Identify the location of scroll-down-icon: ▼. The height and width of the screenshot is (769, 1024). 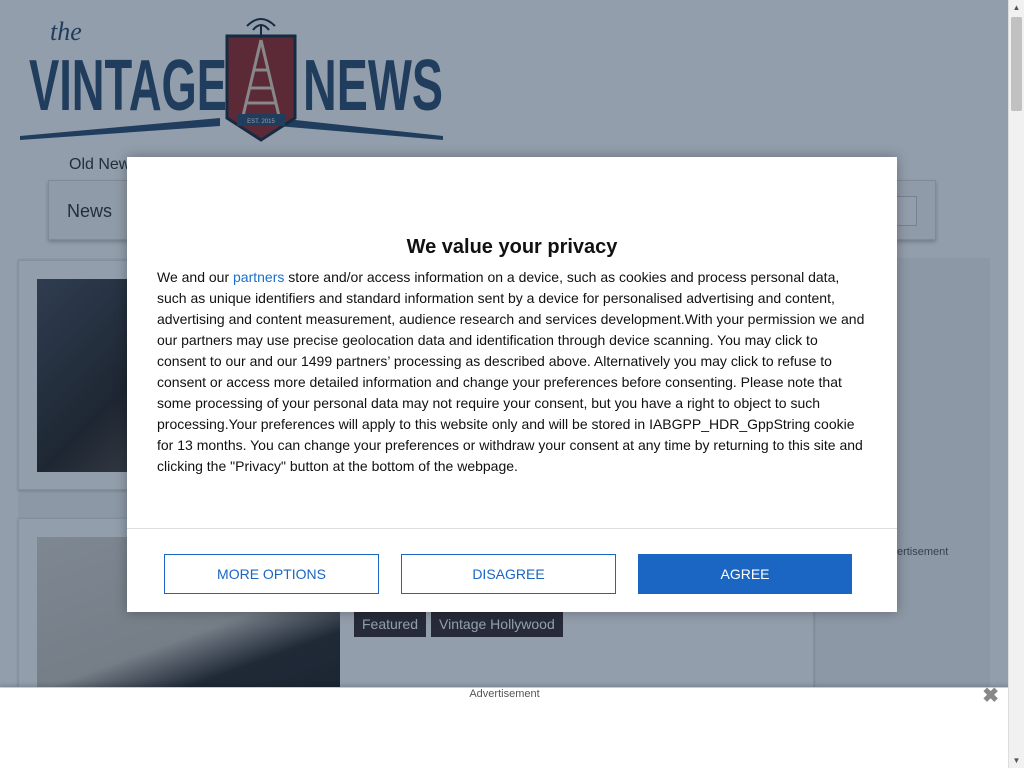
(1016, 760).